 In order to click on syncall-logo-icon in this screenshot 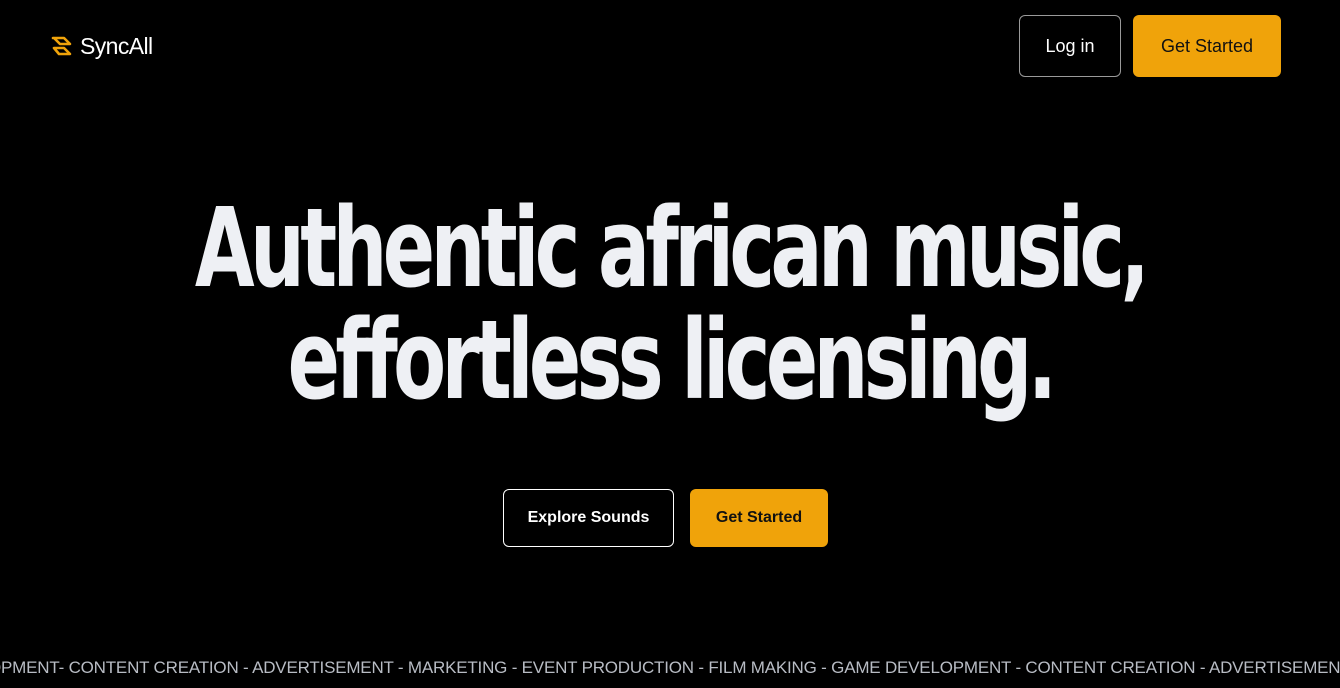, I will do `click(61, 46)`.